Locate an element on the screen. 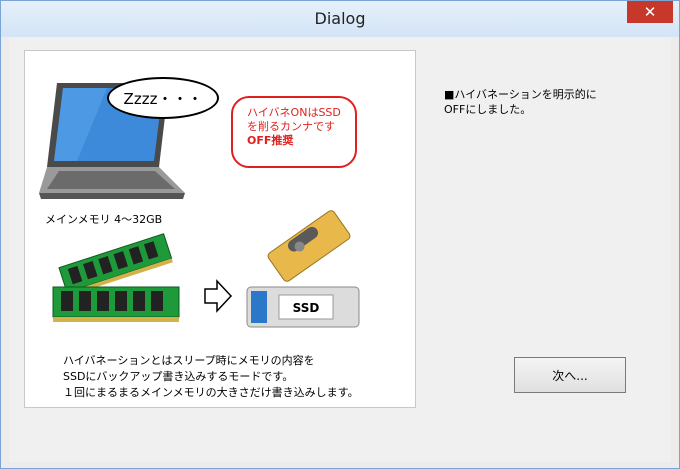  description-line: １回にまるまるメインメモリの大きさだけ書き込みします。 is located at coordinates (211, 392).